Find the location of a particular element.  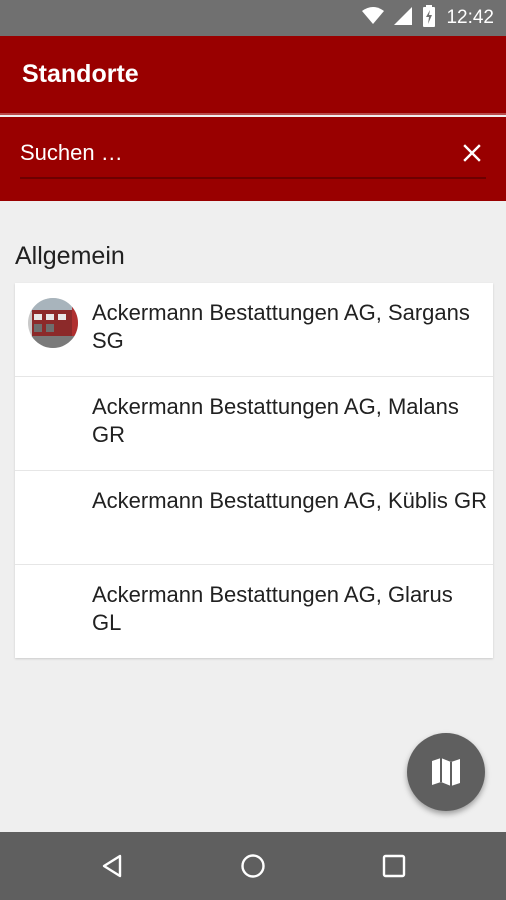

back-icon is located at coordinates (112, 866).